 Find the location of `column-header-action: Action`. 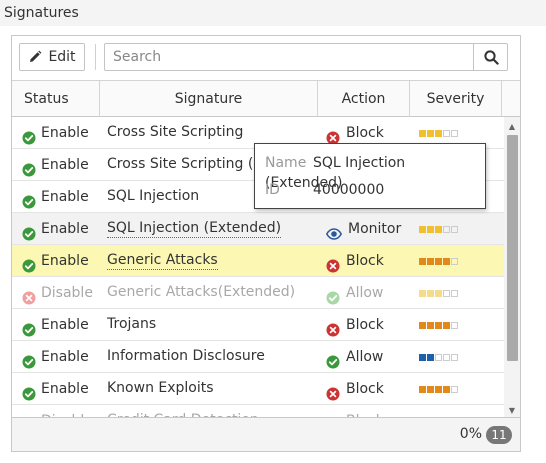

column-header-action: Action is located at coordinates (364, 99).